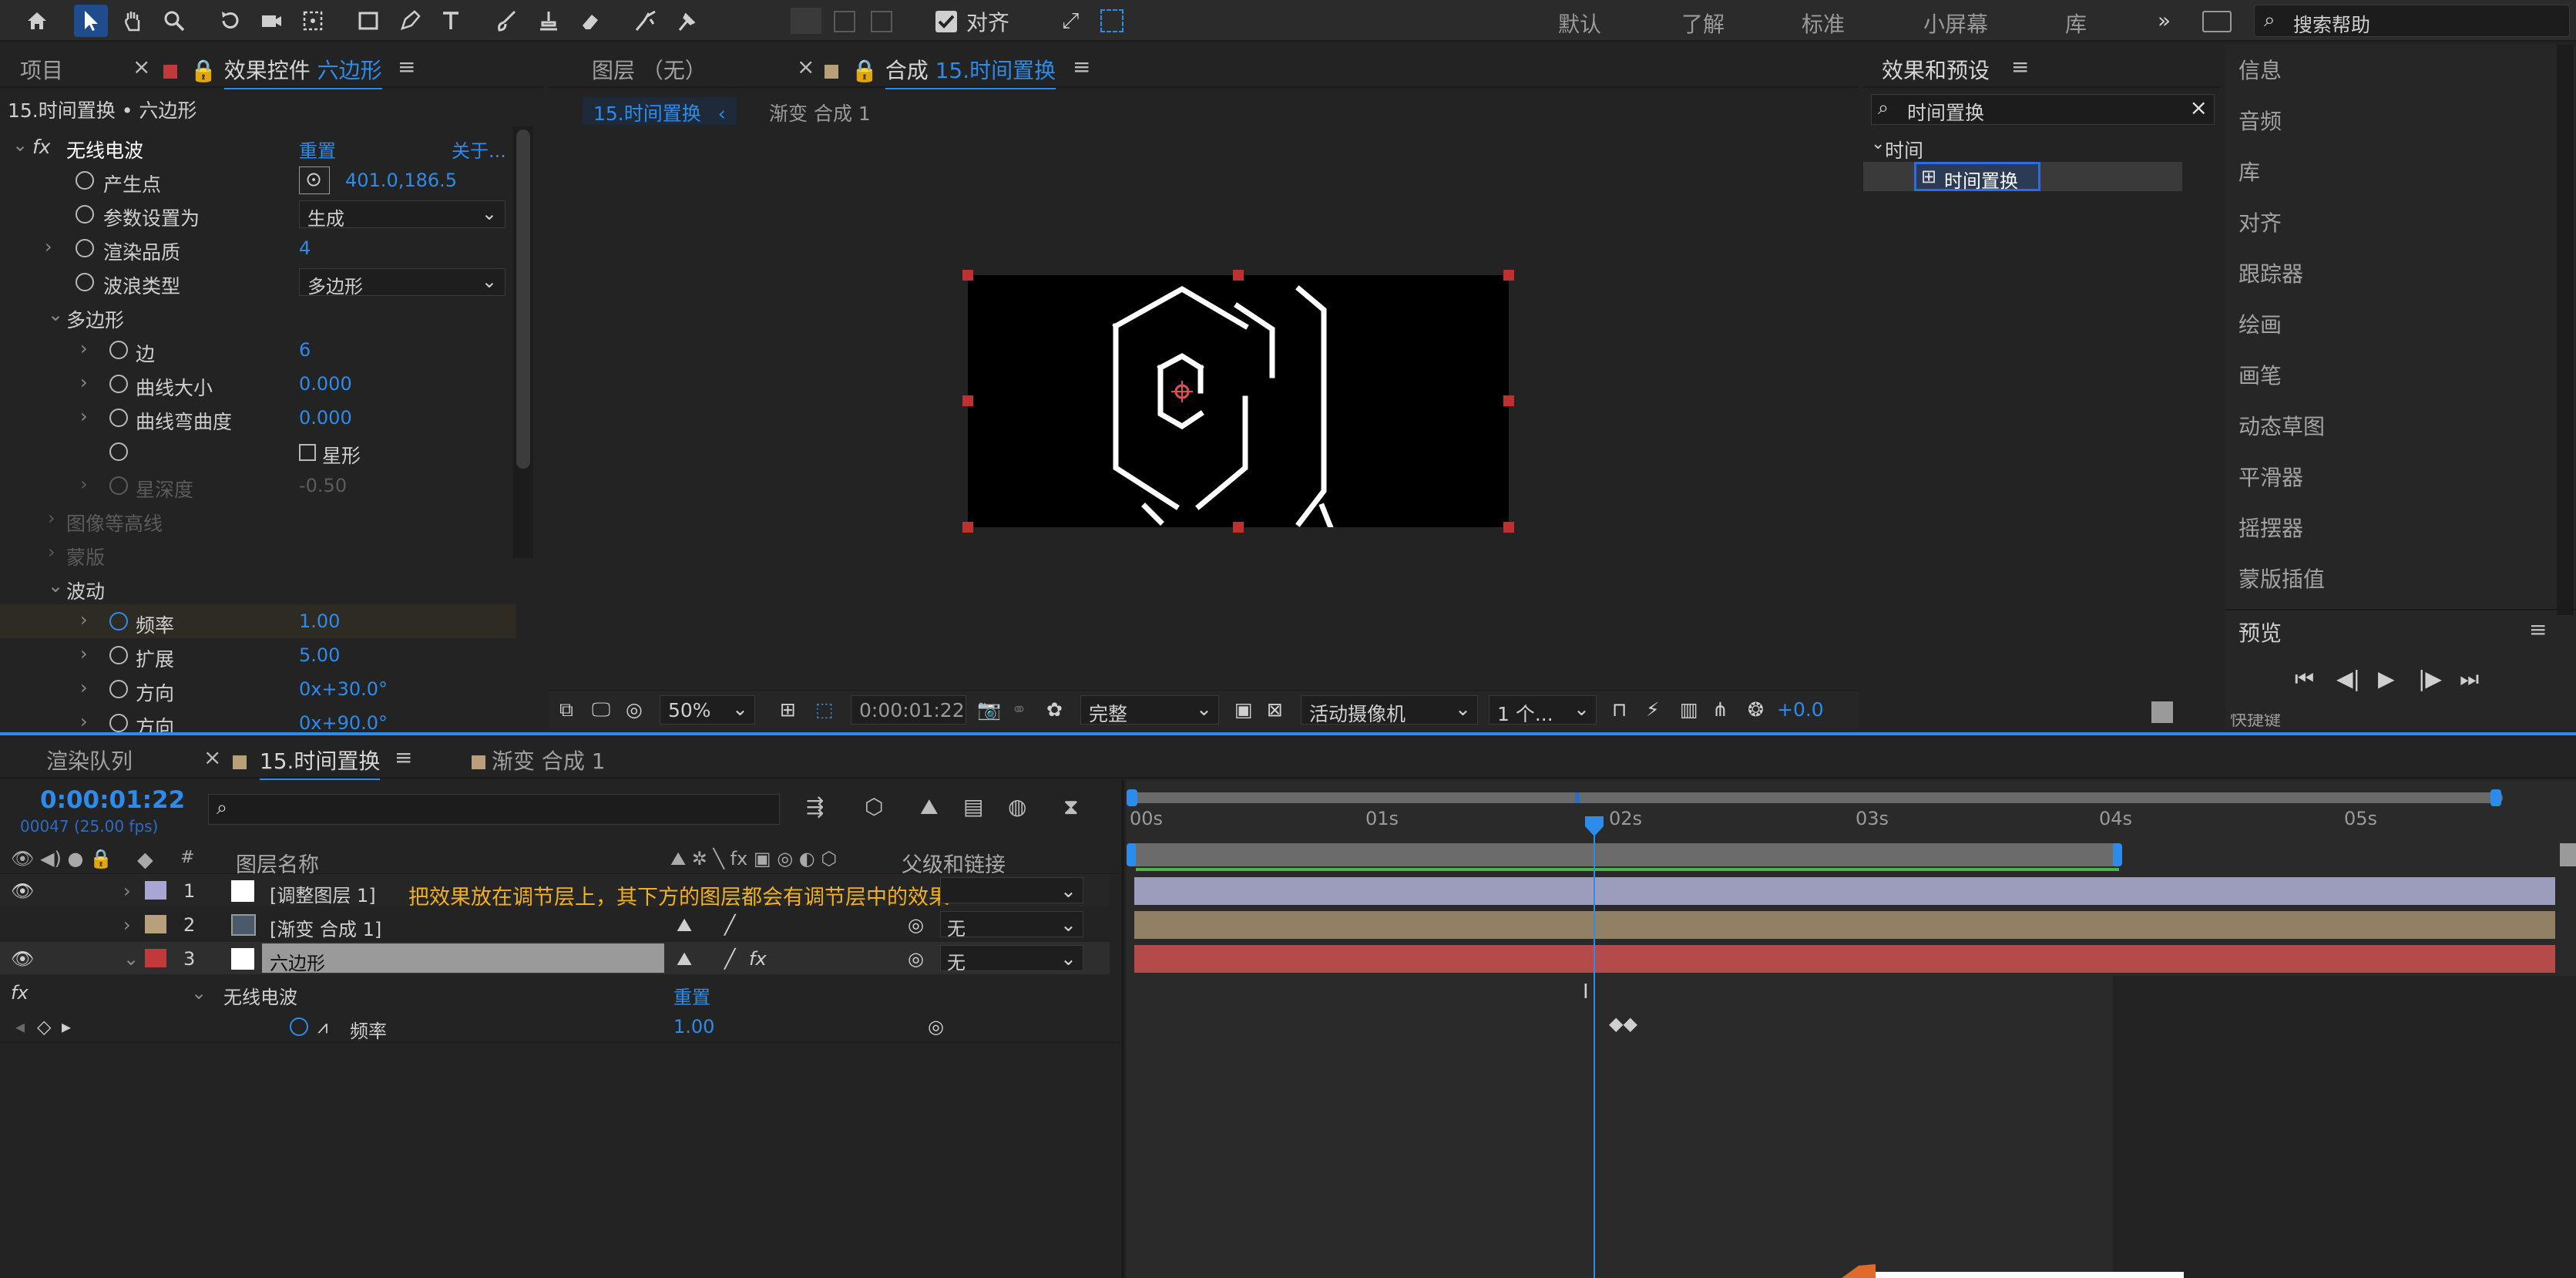 Image resolution: width=2576 pixels, height=1278 pixels. Describe the element at coordinates (824, 710) in the screenshot. I see `mask-visibility-icon: ⬚` at that location.